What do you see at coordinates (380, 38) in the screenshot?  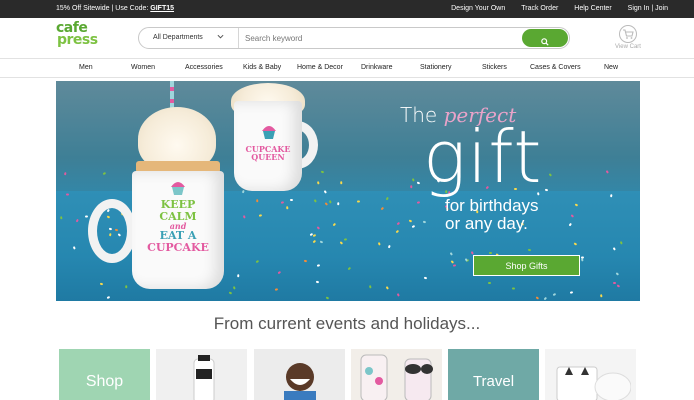 I see `search-input` at bounding box center [380, 38].